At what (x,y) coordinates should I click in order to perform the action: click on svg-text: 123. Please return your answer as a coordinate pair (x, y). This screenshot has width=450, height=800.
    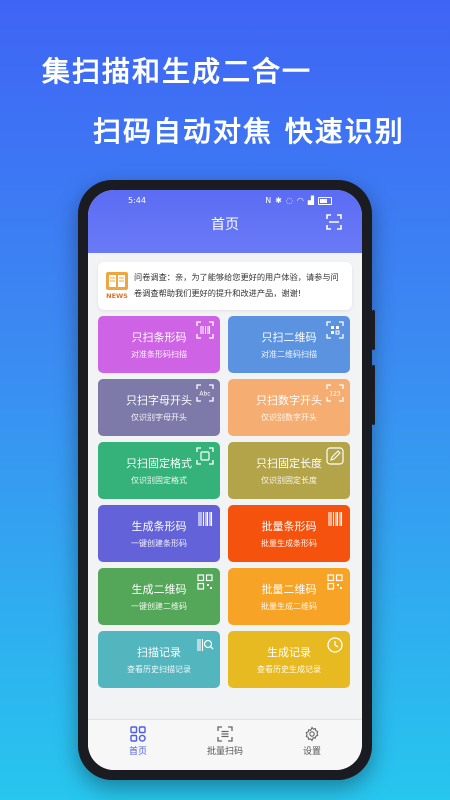
    Looking at the image, I should click on (335, 394).